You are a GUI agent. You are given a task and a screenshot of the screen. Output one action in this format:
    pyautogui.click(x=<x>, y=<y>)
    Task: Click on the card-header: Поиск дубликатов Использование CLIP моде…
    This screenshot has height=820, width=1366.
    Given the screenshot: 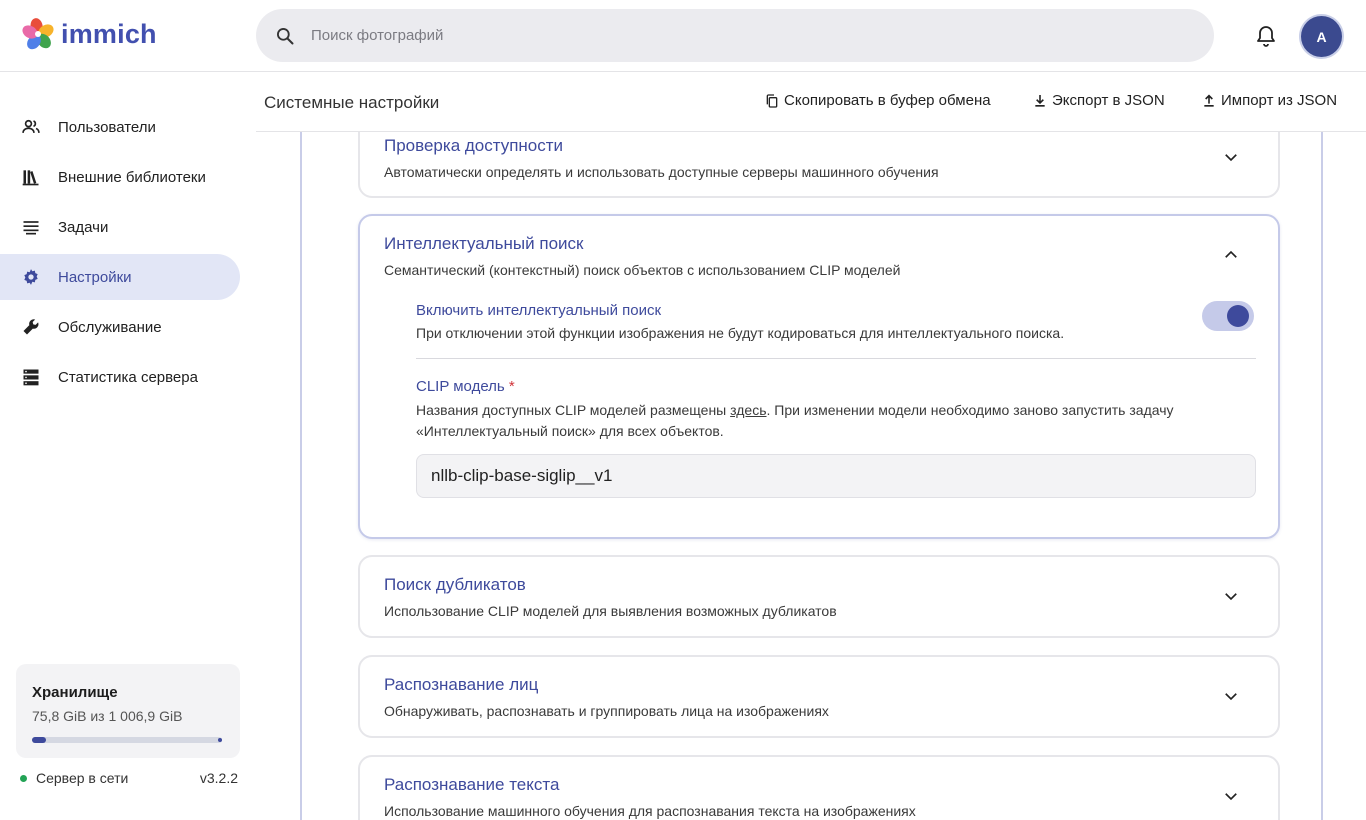 What is the action you would take?
    pyautogui.click(x=819, y=596)
    